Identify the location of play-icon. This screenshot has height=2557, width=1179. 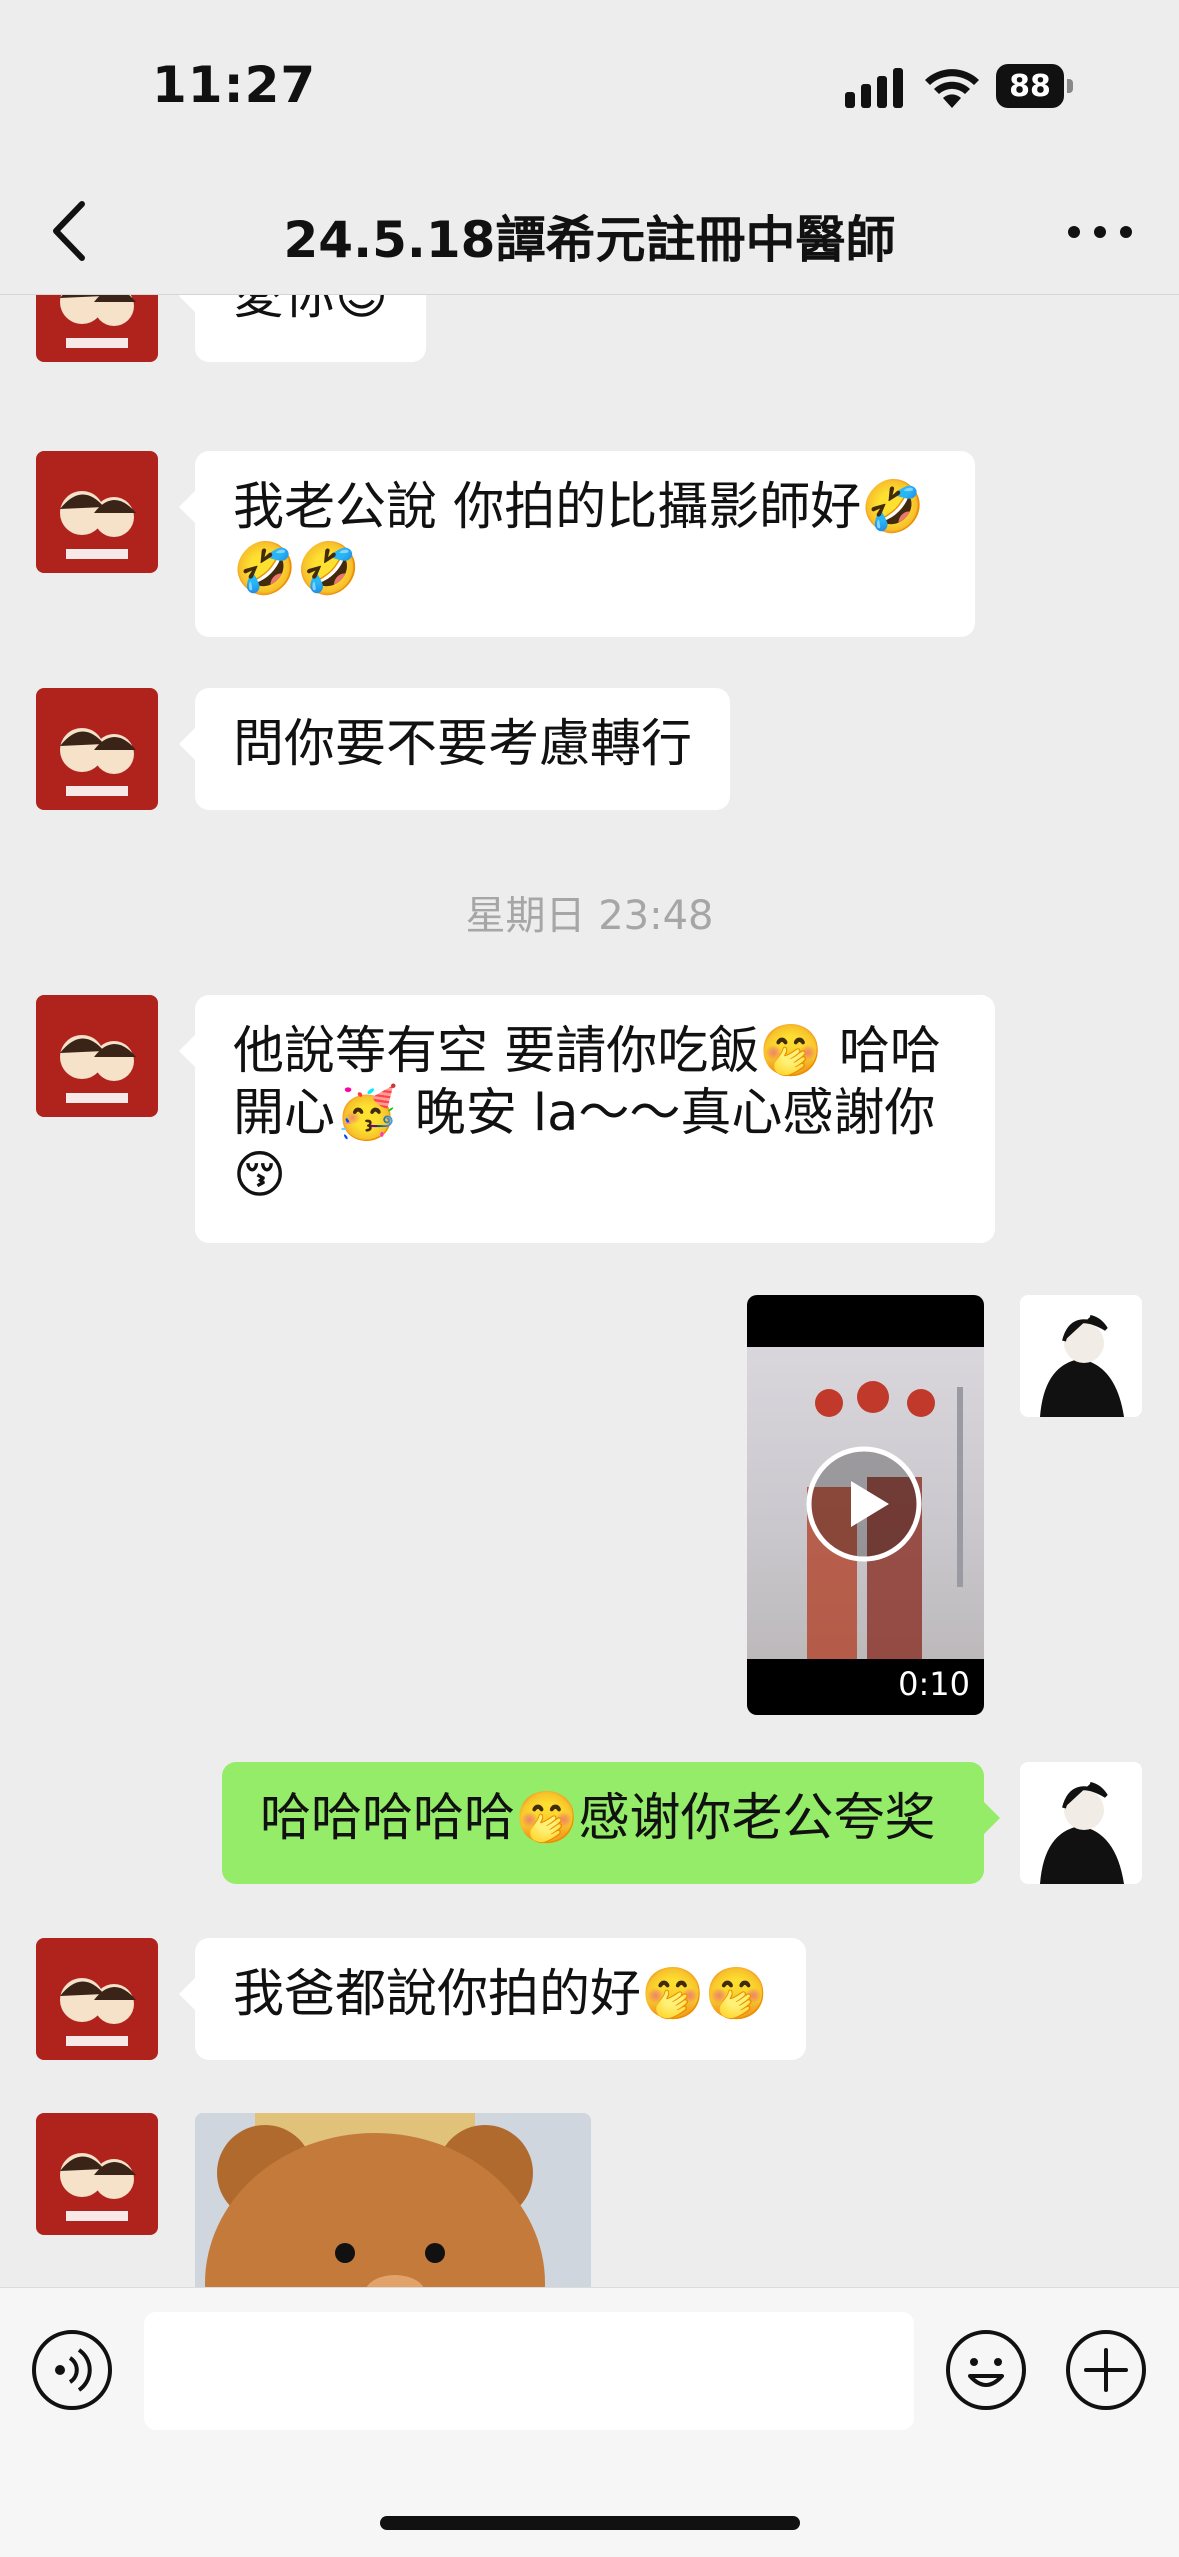
(864, 1504).